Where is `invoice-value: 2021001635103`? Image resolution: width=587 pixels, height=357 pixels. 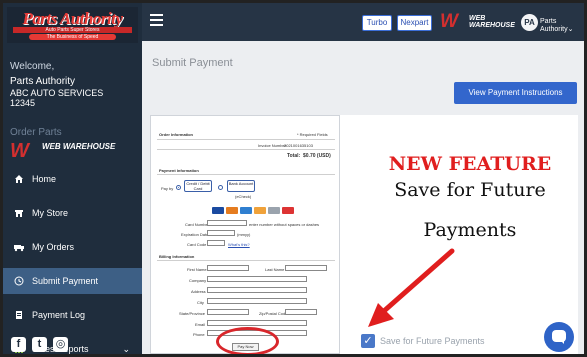
invoice-value: 2021001635103 is located at coordinates (298, 145).